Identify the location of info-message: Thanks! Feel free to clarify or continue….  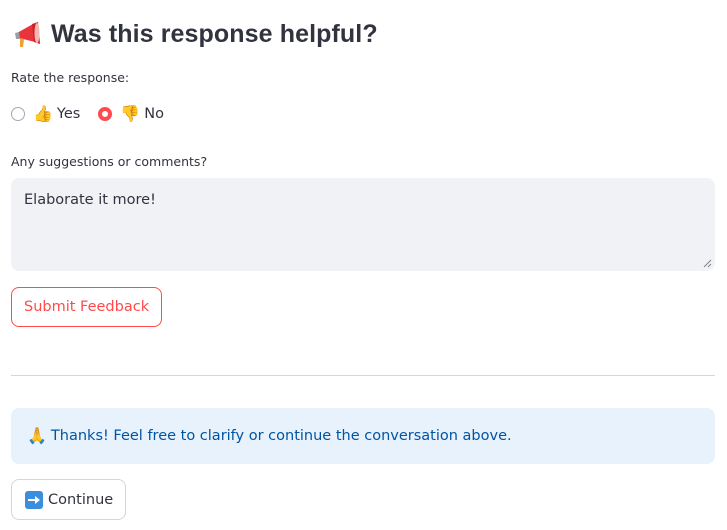
(281, 436).